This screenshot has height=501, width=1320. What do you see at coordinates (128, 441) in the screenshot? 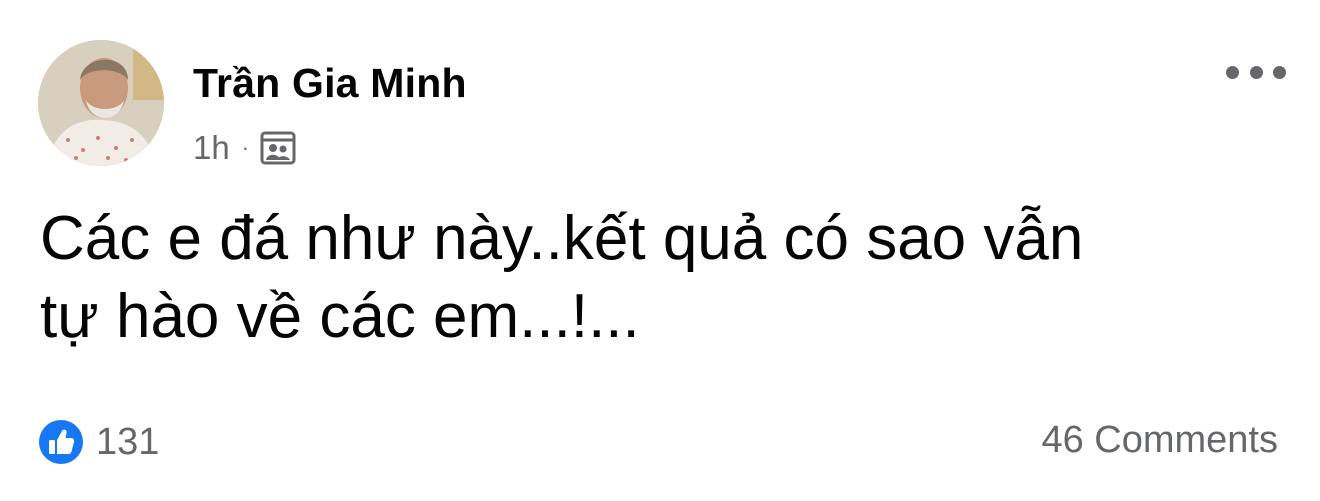
I see `like-count: 131` at bounding box center [128, 441].